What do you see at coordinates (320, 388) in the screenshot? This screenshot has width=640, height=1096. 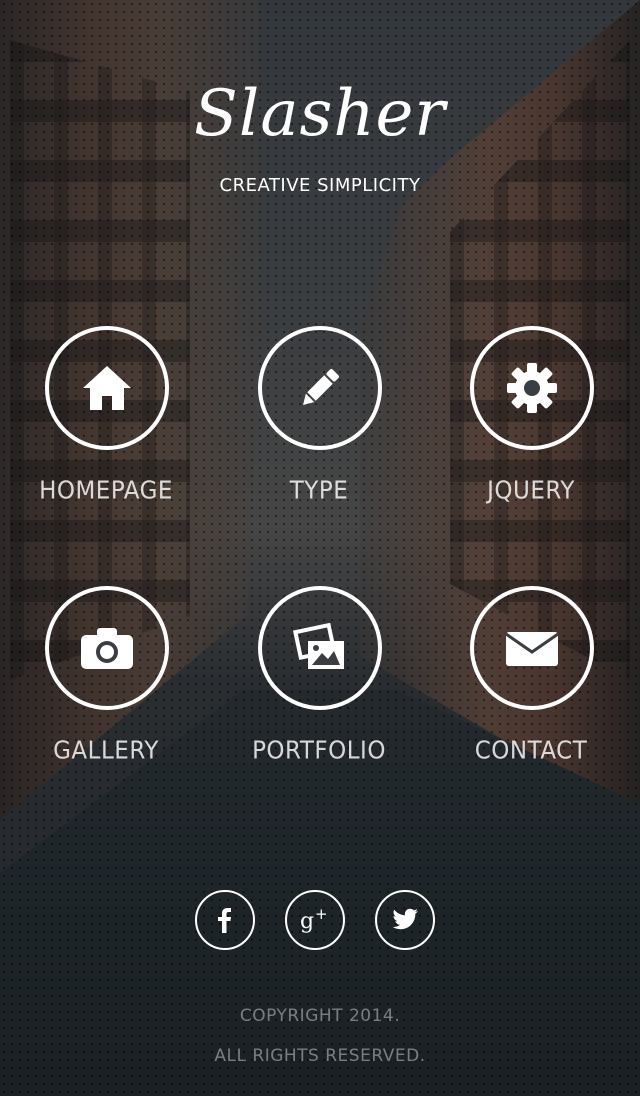 I see `pencil-icon` at bounding box center [320, 388].